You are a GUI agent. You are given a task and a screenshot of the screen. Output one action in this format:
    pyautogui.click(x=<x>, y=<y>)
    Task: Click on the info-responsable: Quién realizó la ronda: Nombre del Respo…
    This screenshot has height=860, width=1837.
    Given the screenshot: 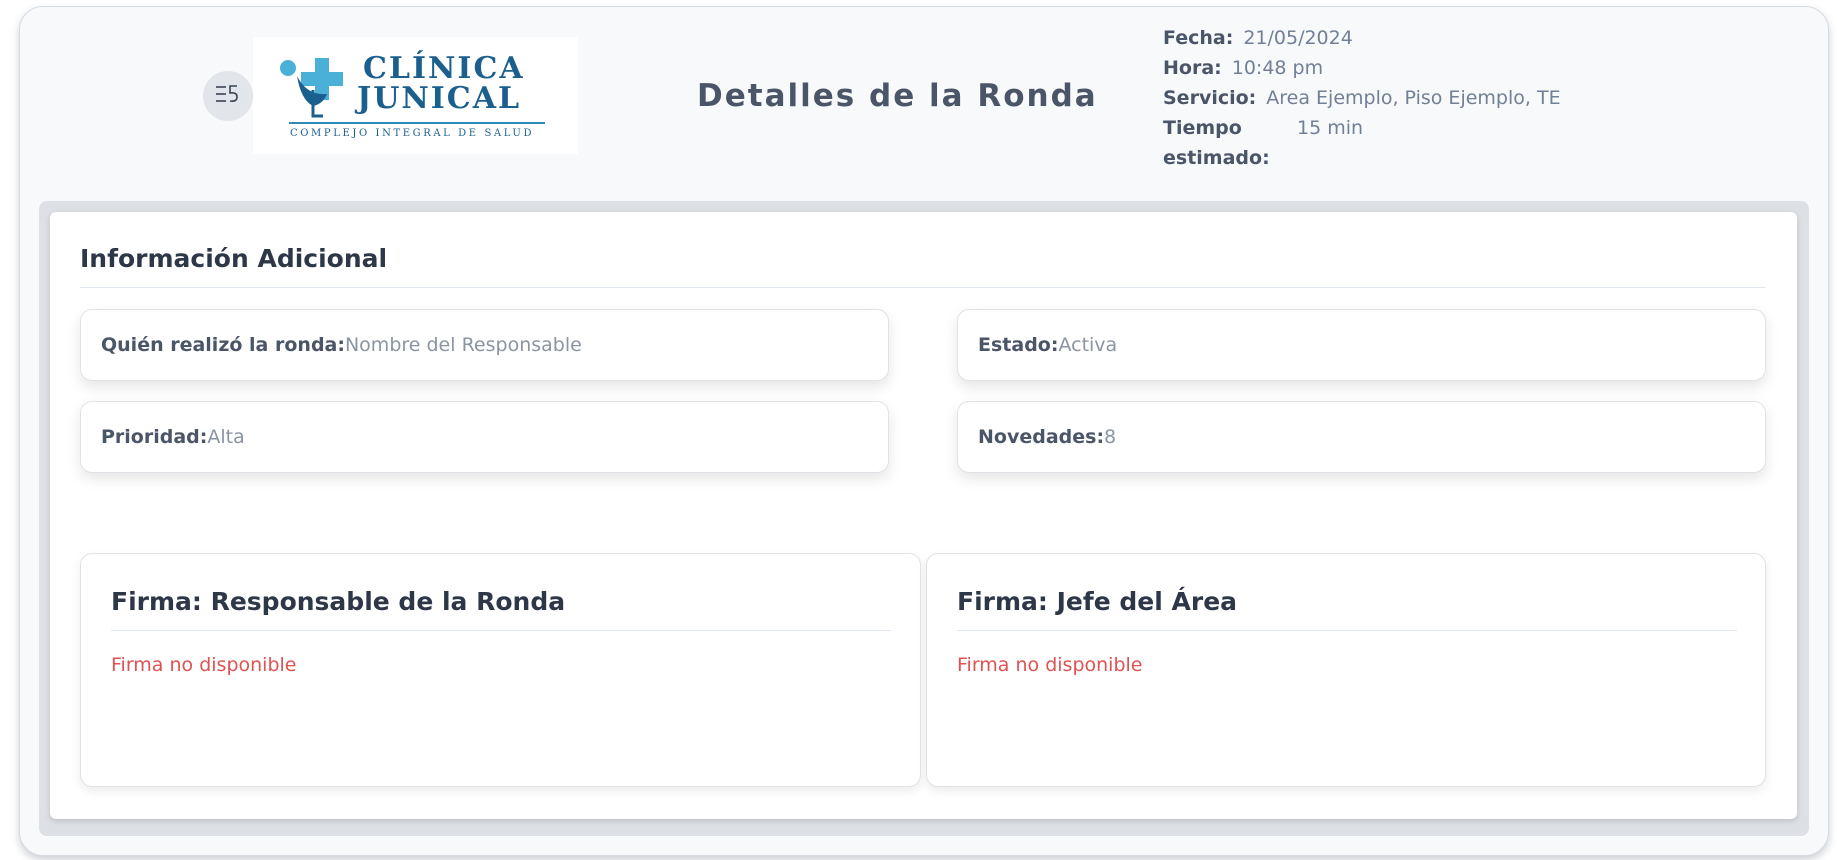 What is the action you would take?
    pyautogui.click(x=484, y=345)
    